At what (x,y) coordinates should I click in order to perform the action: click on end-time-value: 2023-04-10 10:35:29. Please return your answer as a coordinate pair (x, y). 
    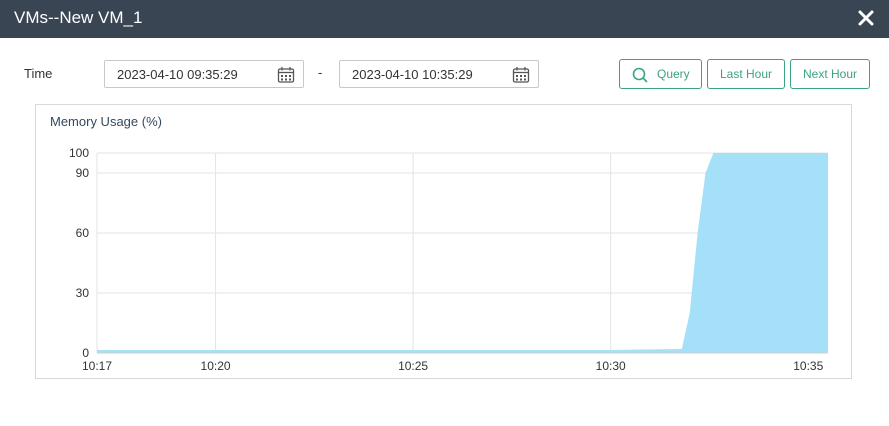
    Looking at the image, I should click on (412, 74).